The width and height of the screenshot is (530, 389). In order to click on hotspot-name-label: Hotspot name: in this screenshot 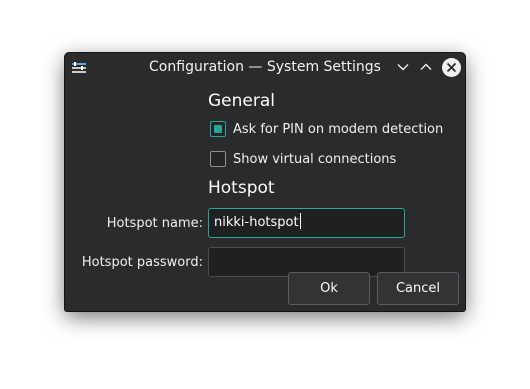, I will do `click(154, 223)`.